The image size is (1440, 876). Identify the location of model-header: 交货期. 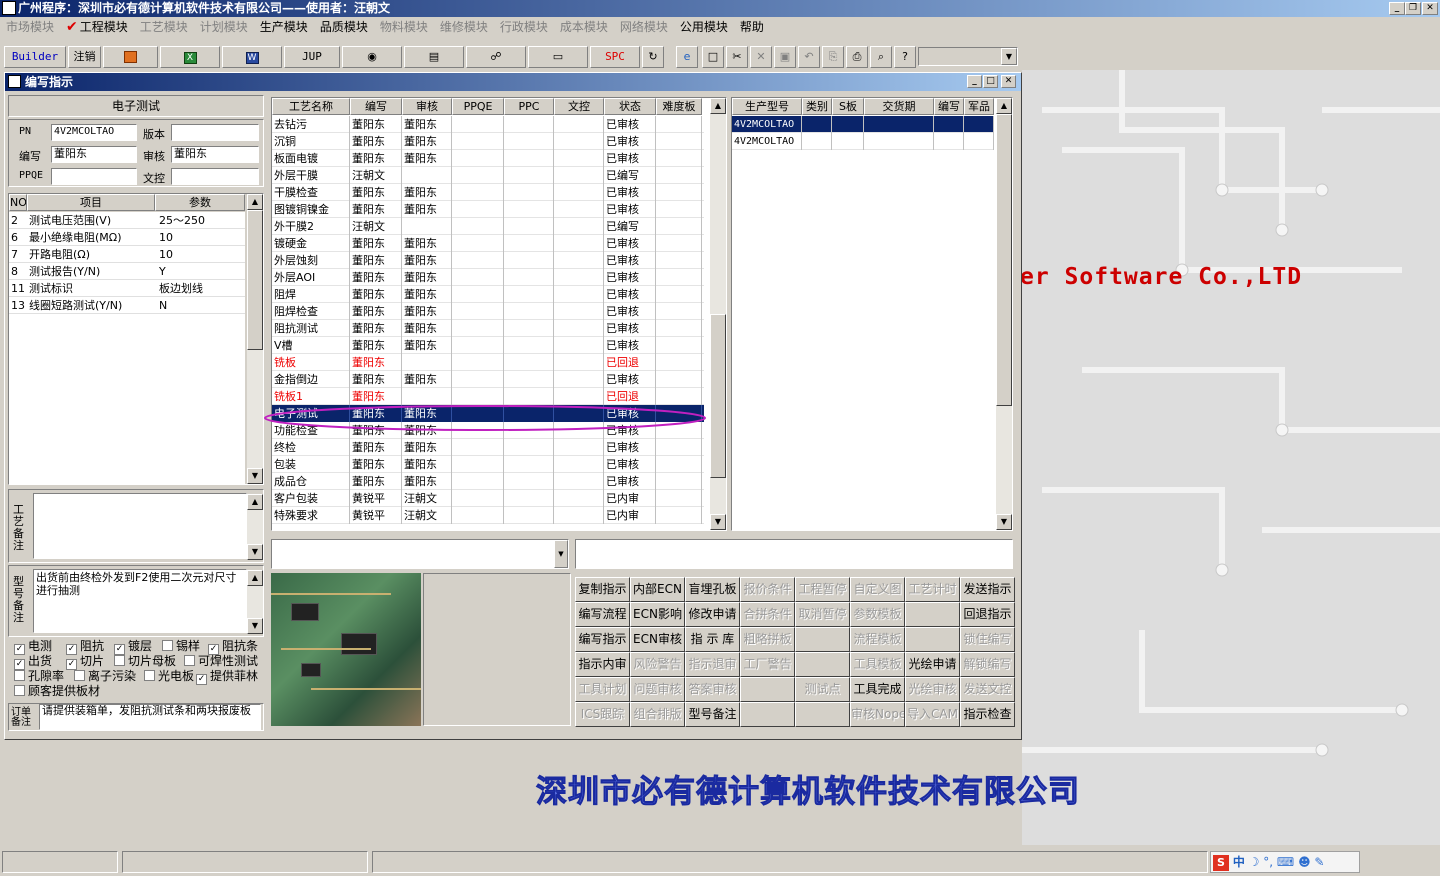
(899, 106).